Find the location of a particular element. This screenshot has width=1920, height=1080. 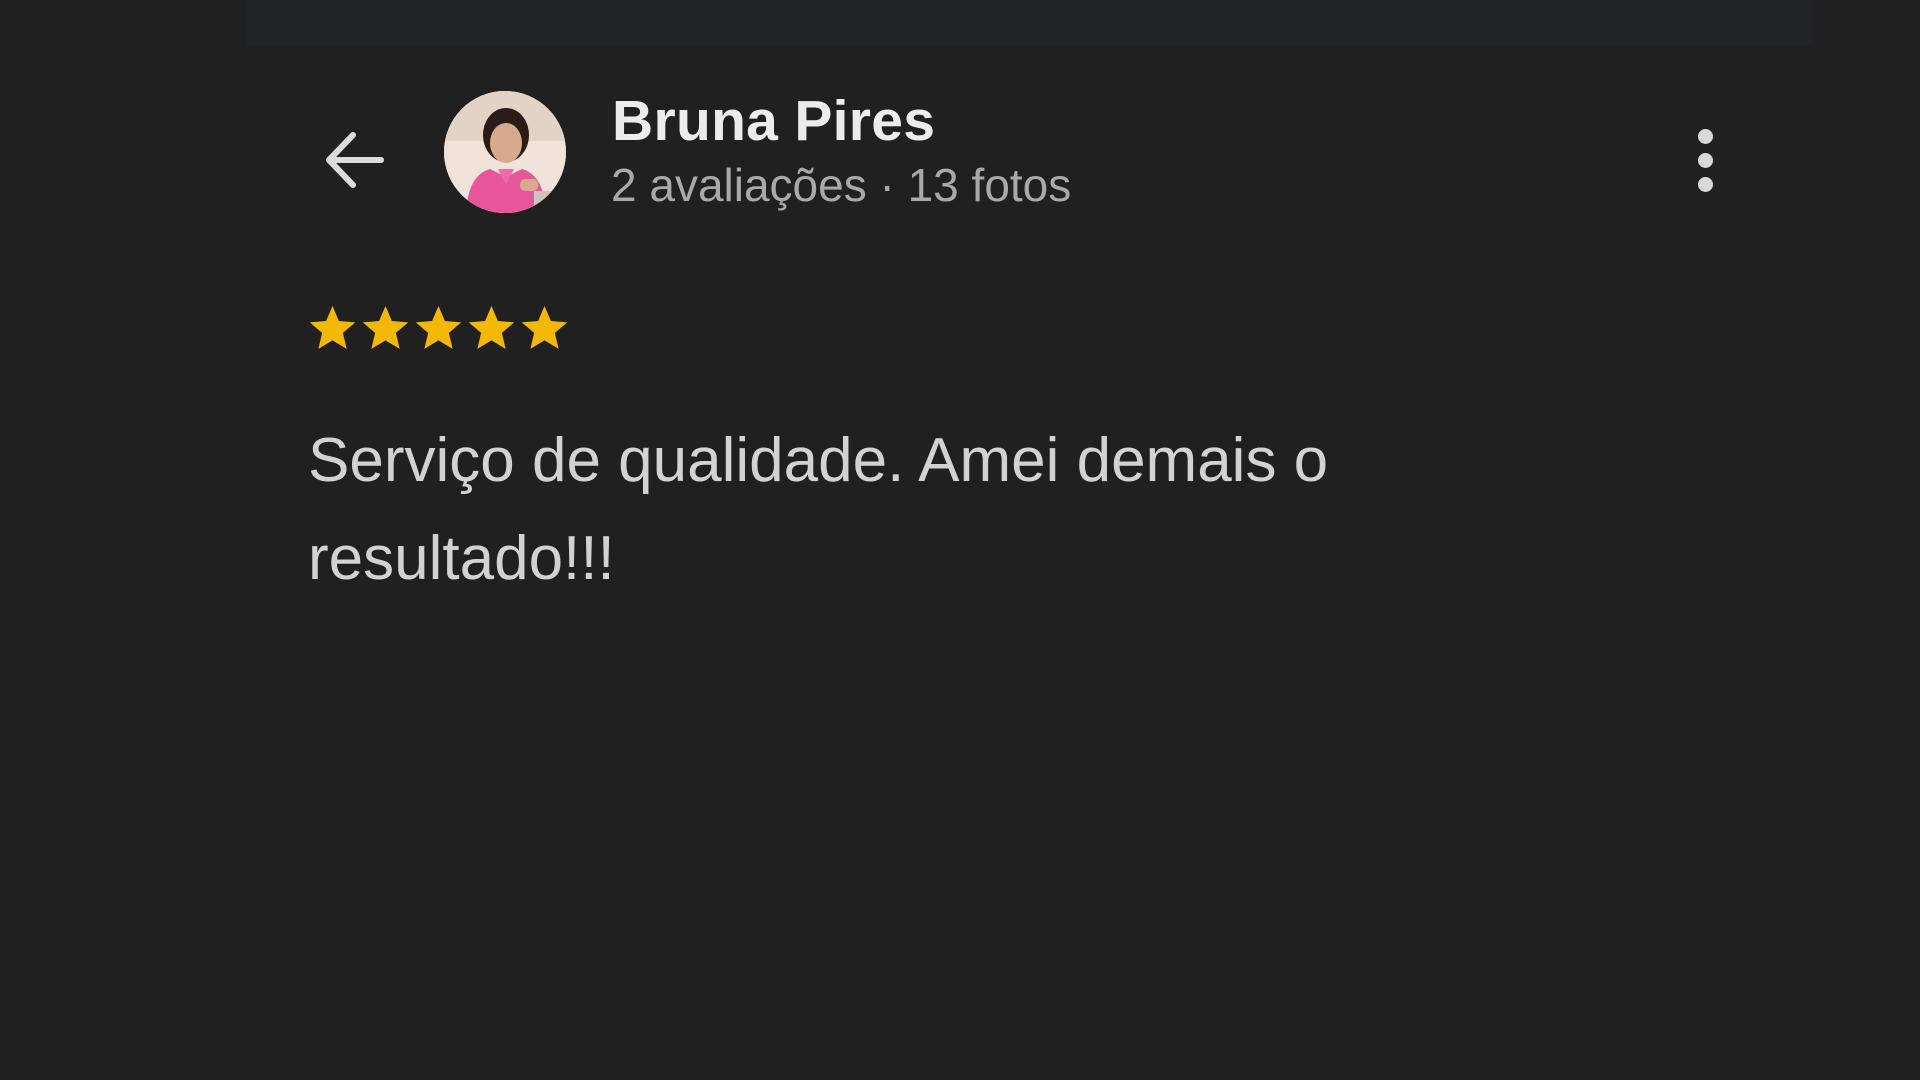

reviewer-stats: 2 avaliações · 13 fotos is located at coordinates (841, 185).